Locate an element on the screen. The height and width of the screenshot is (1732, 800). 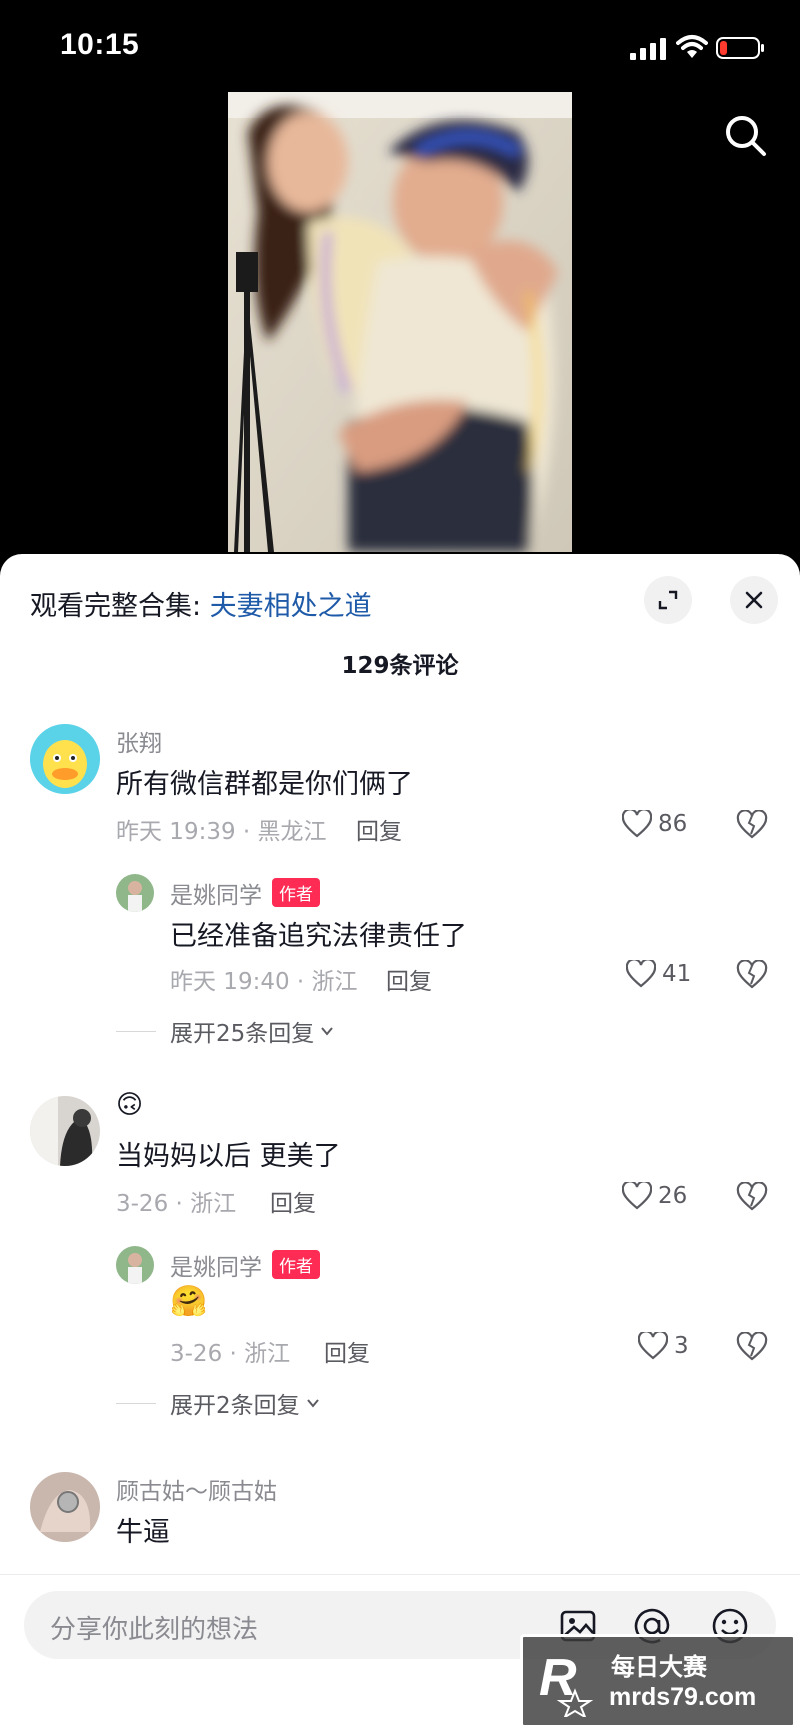
comment-username: 🙃 is located at coordinates (129, 1105).